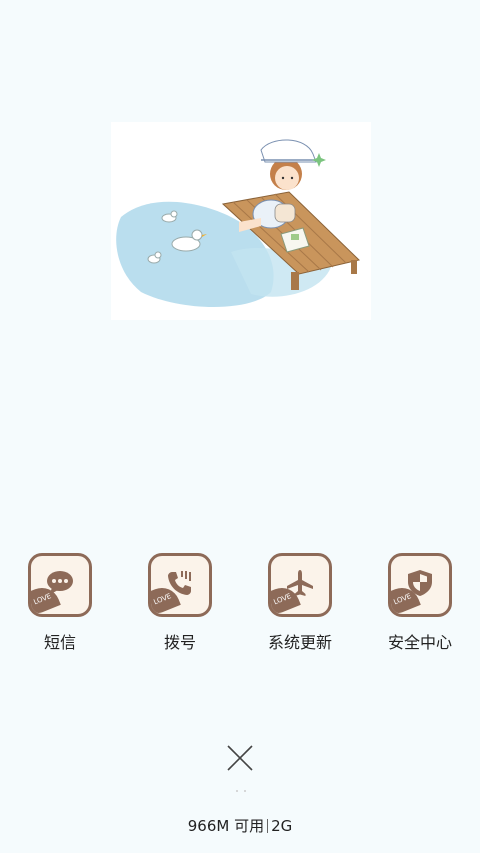  I want to click on app-dialer: LOVE 拨号, so click(180, 603).